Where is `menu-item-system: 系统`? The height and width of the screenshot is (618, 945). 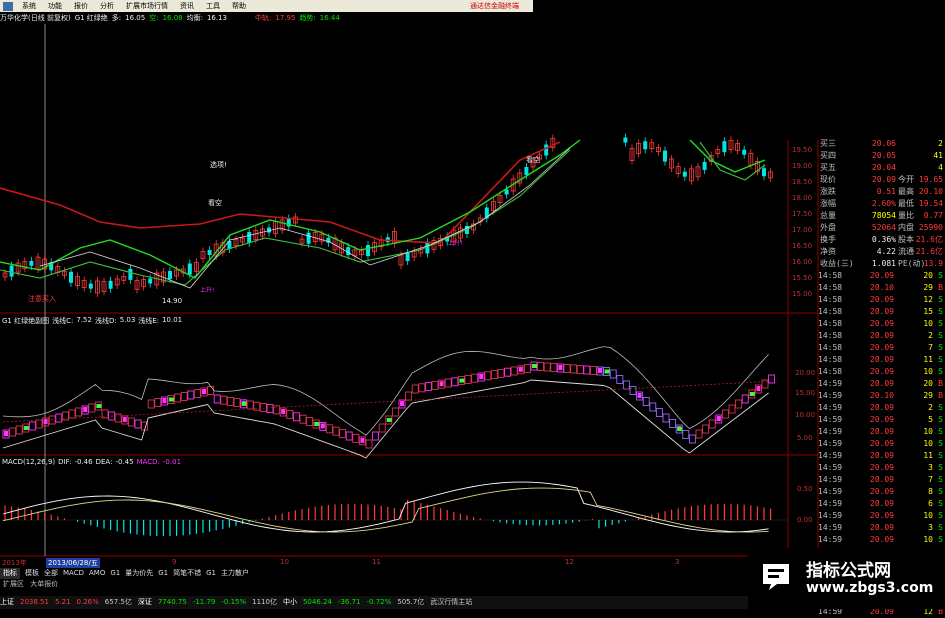 menu-item-system: 系统 is located at coordinates (29, 6).